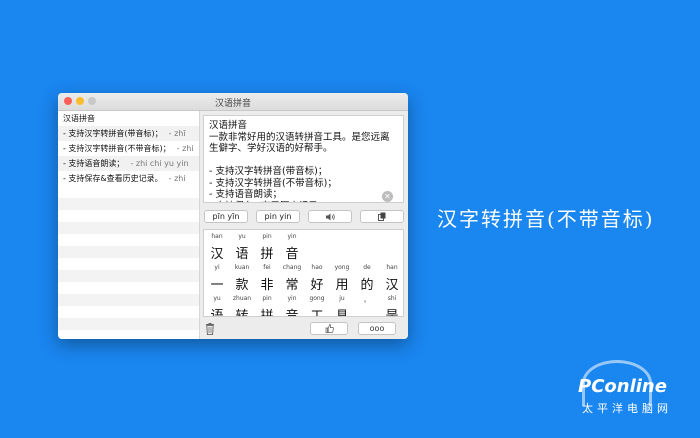 This screenshot has width=700, height=438. I want to click on copy-icon, so click(382, 216).